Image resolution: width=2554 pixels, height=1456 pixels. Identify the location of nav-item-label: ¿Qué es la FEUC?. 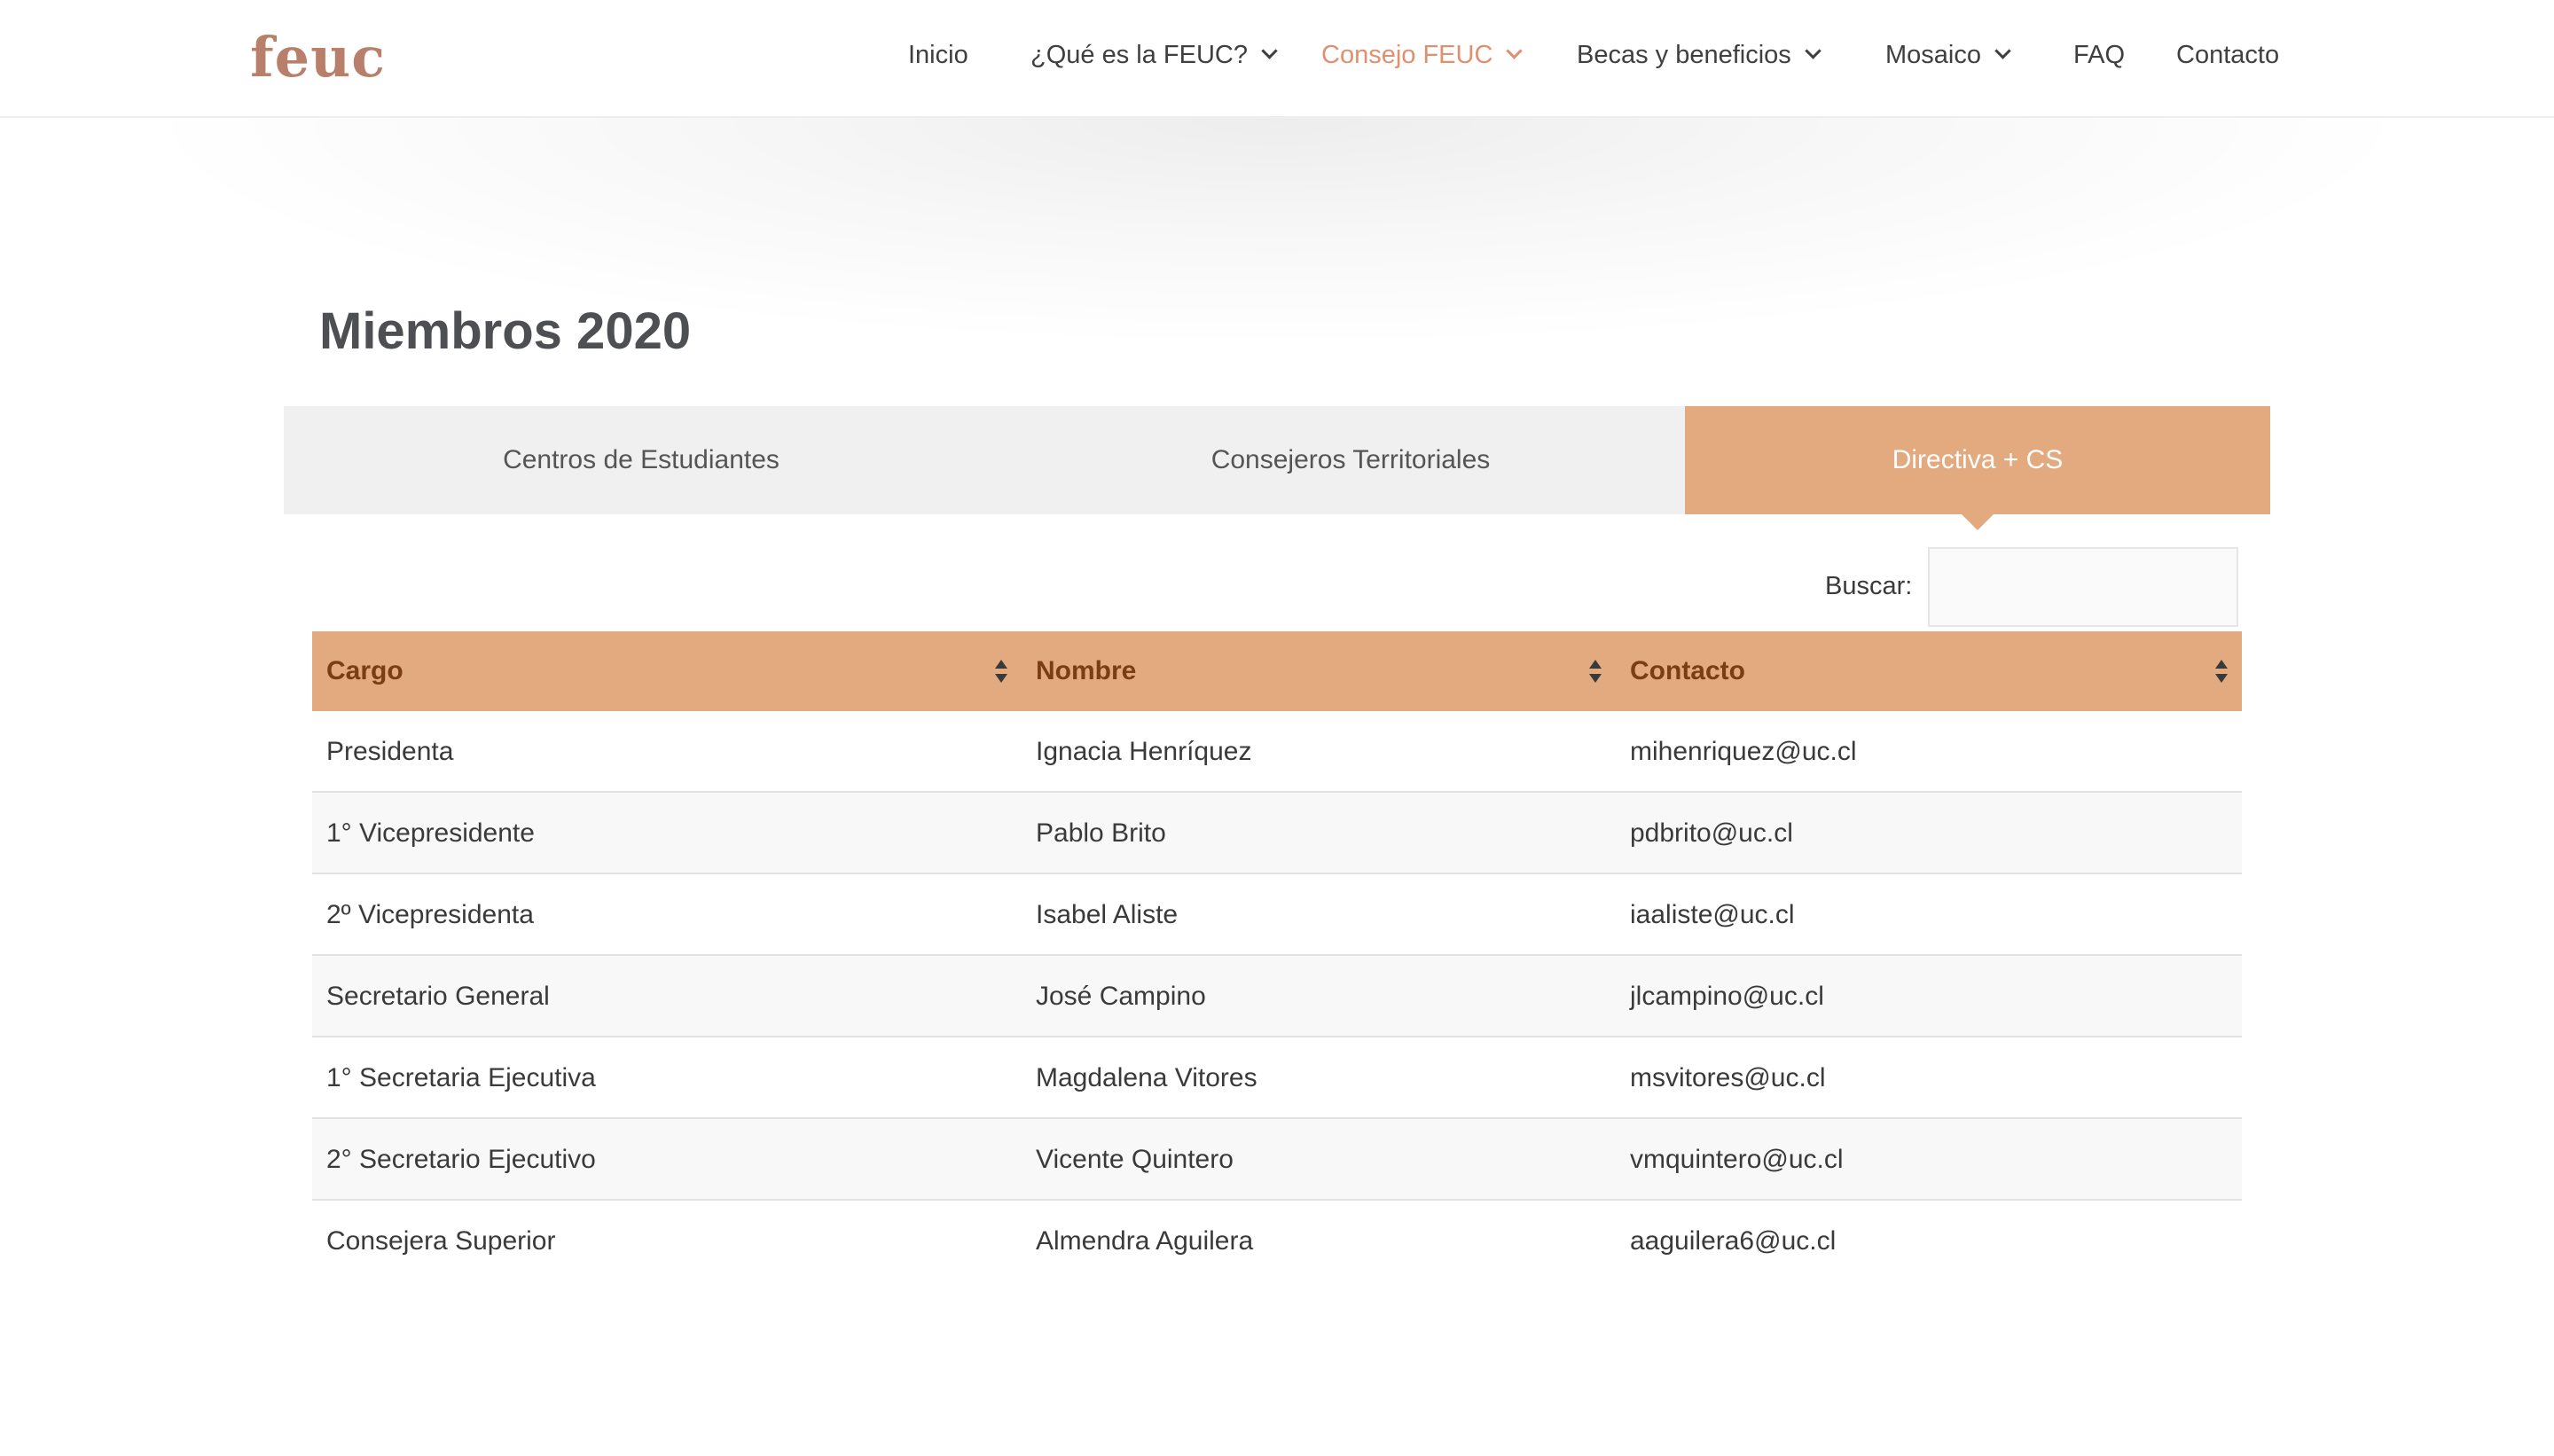
(1139, 55).